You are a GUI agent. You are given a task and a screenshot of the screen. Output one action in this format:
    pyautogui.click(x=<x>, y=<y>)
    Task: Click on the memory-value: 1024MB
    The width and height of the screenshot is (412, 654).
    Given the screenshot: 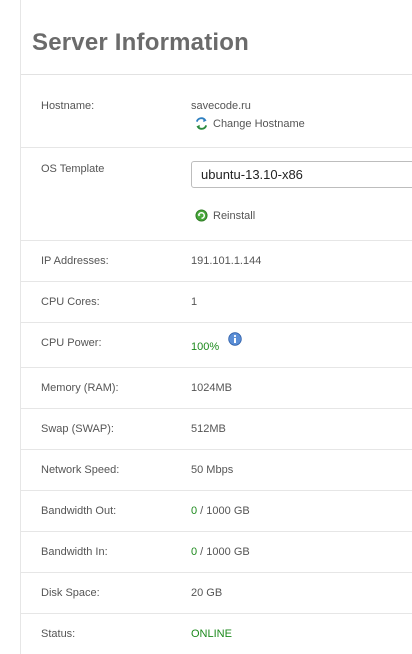 What is the action you would take?
    pyautogui.click(x=211, y=388)
    